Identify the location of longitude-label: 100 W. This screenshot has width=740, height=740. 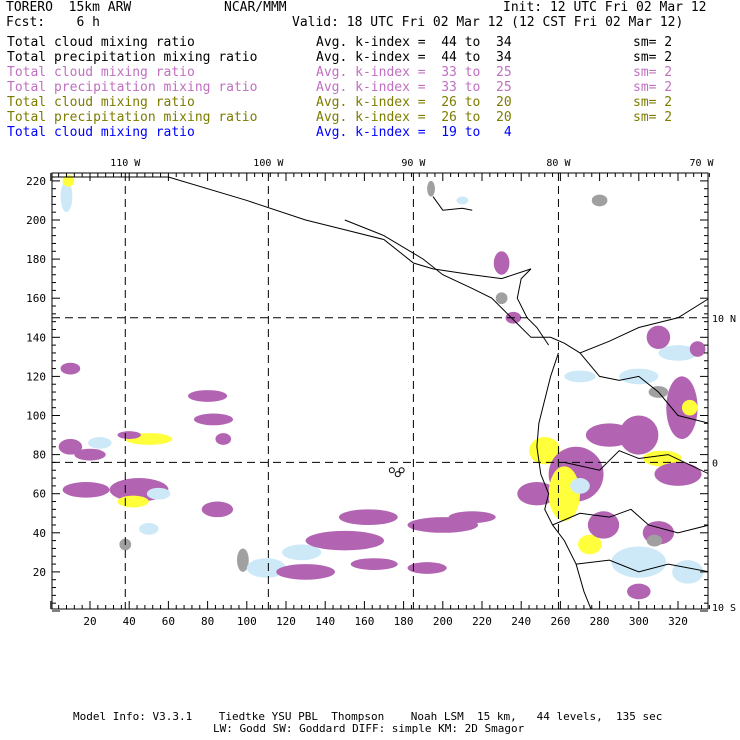
(268, 163).